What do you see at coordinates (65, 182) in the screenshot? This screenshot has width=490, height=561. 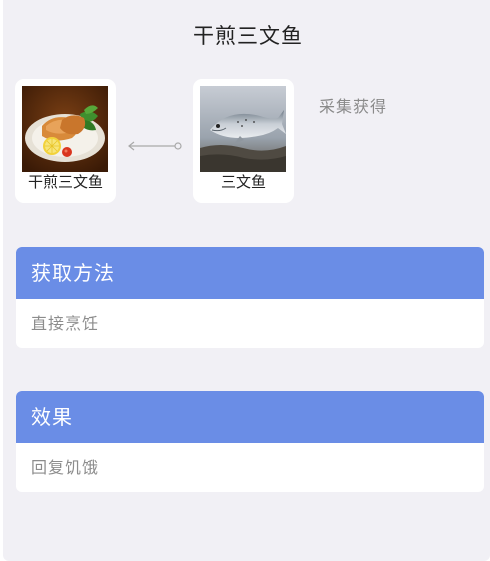 I see `result-item-name: 干煎三文鱼` at bounding box center [65, 182].